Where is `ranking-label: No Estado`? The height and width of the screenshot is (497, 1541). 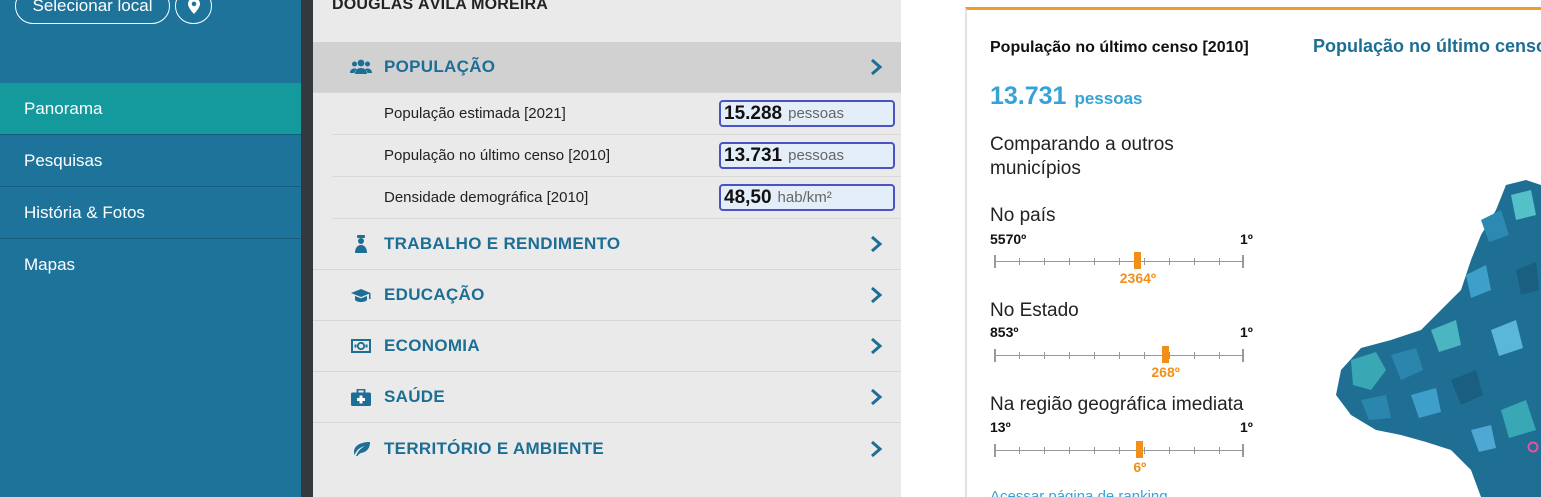 ranking-label: No Estado is located at coordinates (1034, 310).